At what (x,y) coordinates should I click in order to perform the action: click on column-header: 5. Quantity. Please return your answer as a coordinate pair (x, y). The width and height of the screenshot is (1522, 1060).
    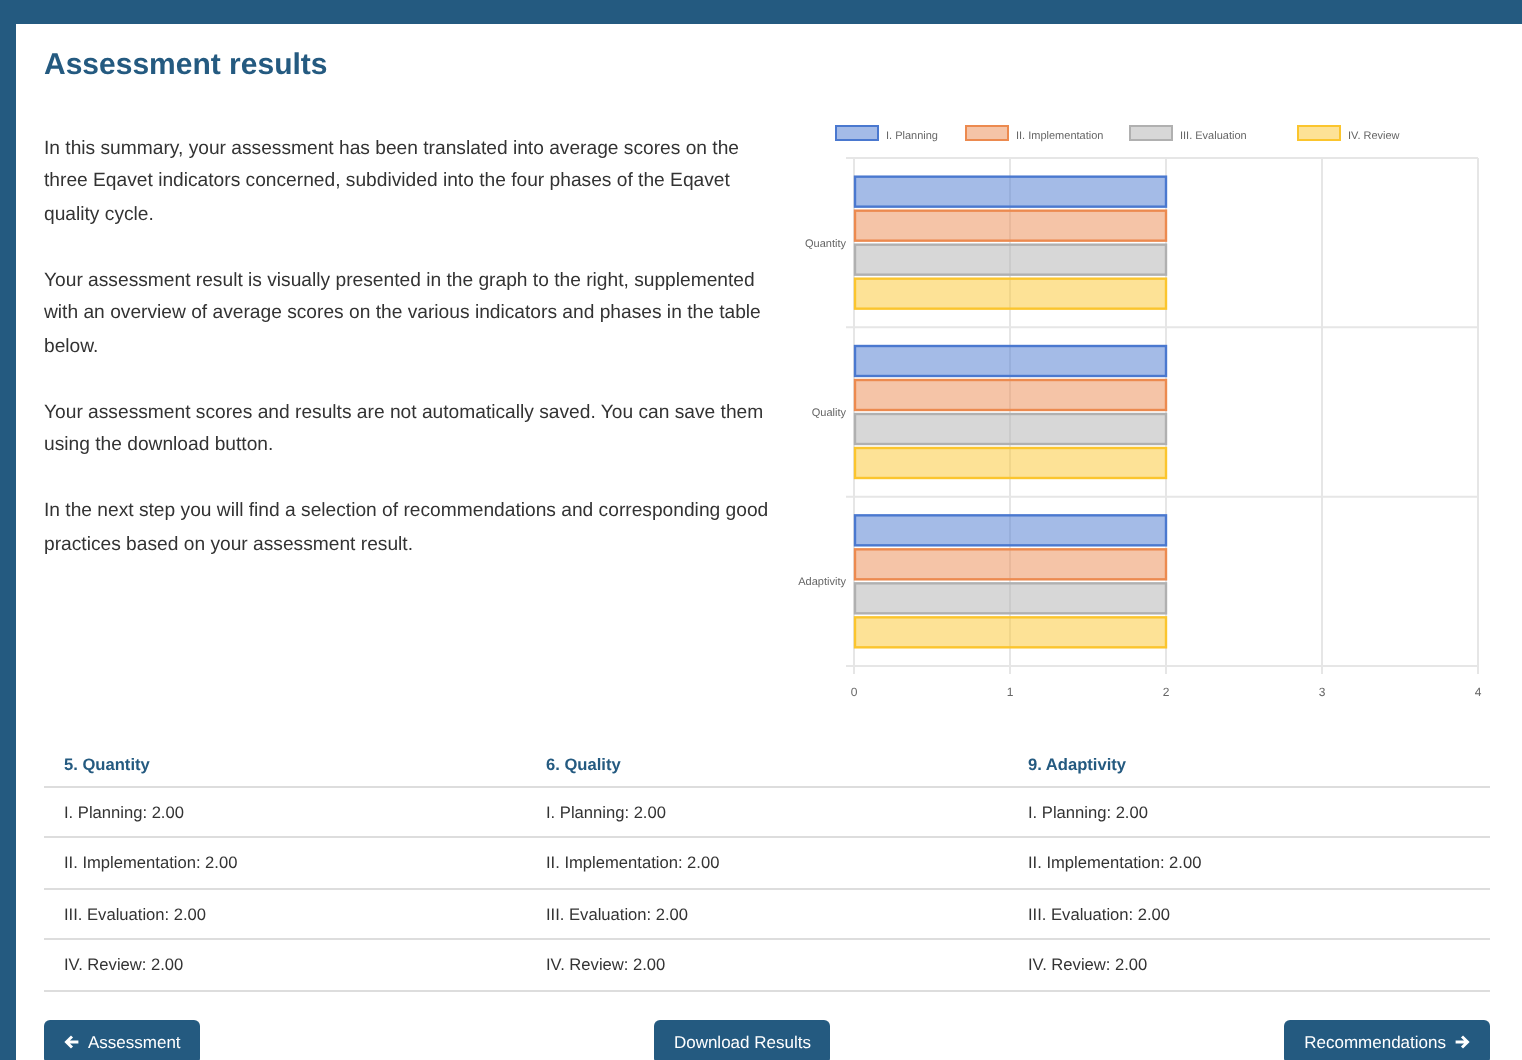
    Looking at the image, I should click on (285, 764).